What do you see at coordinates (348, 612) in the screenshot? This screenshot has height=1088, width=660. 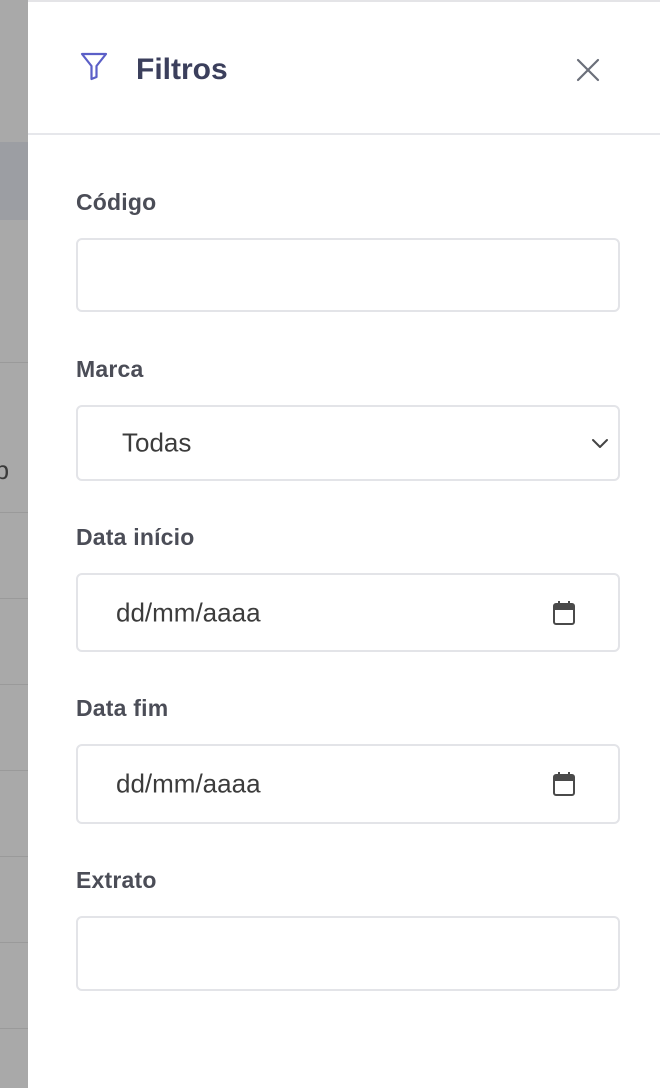 I see `data-inicio-field: dd/mm/aaaa` at bounding box center [348, 612].